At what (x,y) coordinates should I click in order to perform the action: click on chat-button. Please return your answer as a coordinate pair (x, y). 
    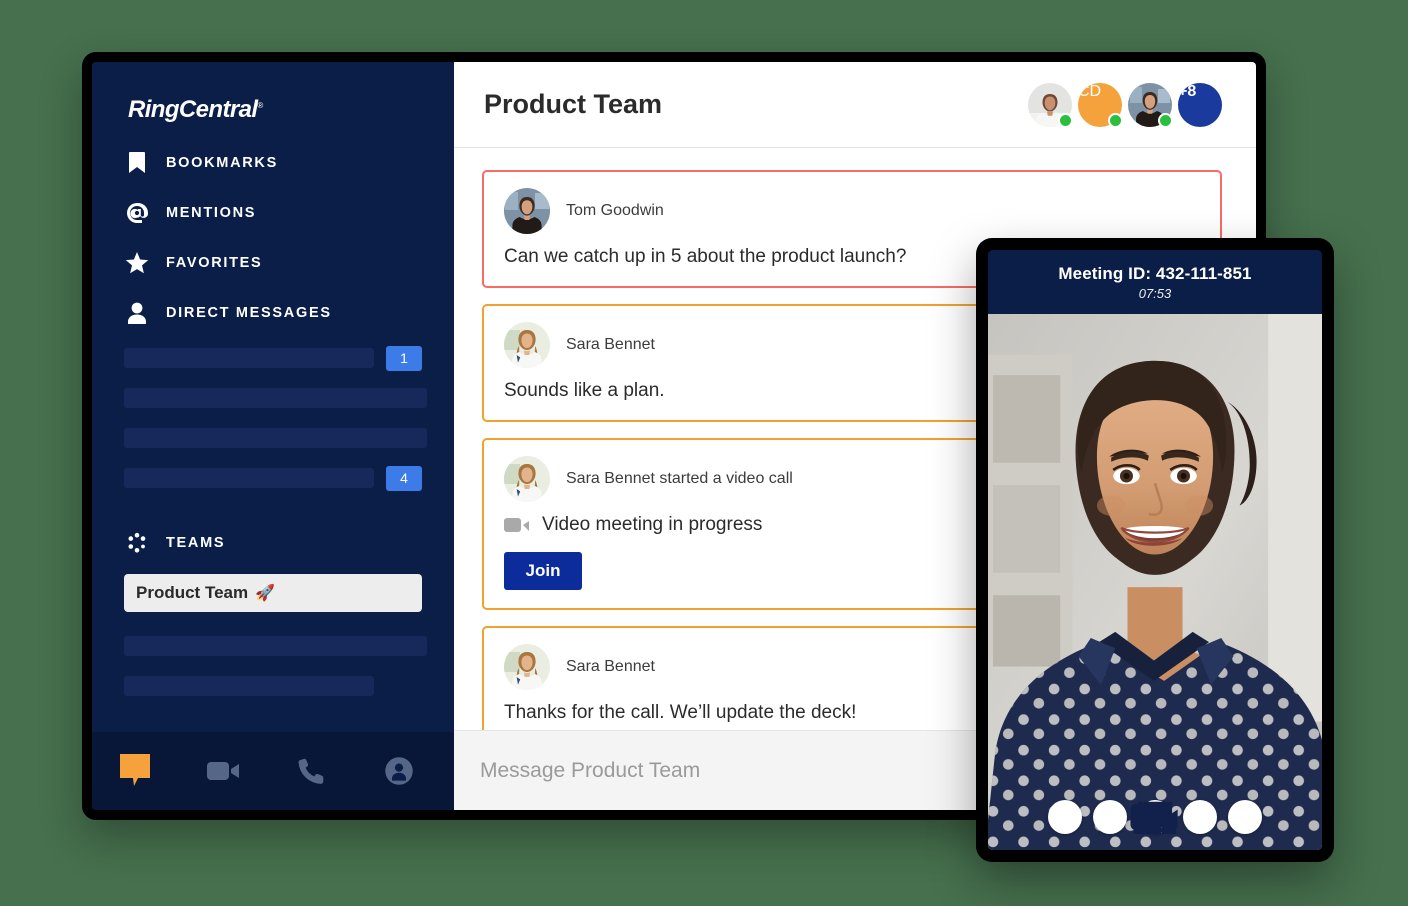
    Looking at the image, I should click on (1200, 817).